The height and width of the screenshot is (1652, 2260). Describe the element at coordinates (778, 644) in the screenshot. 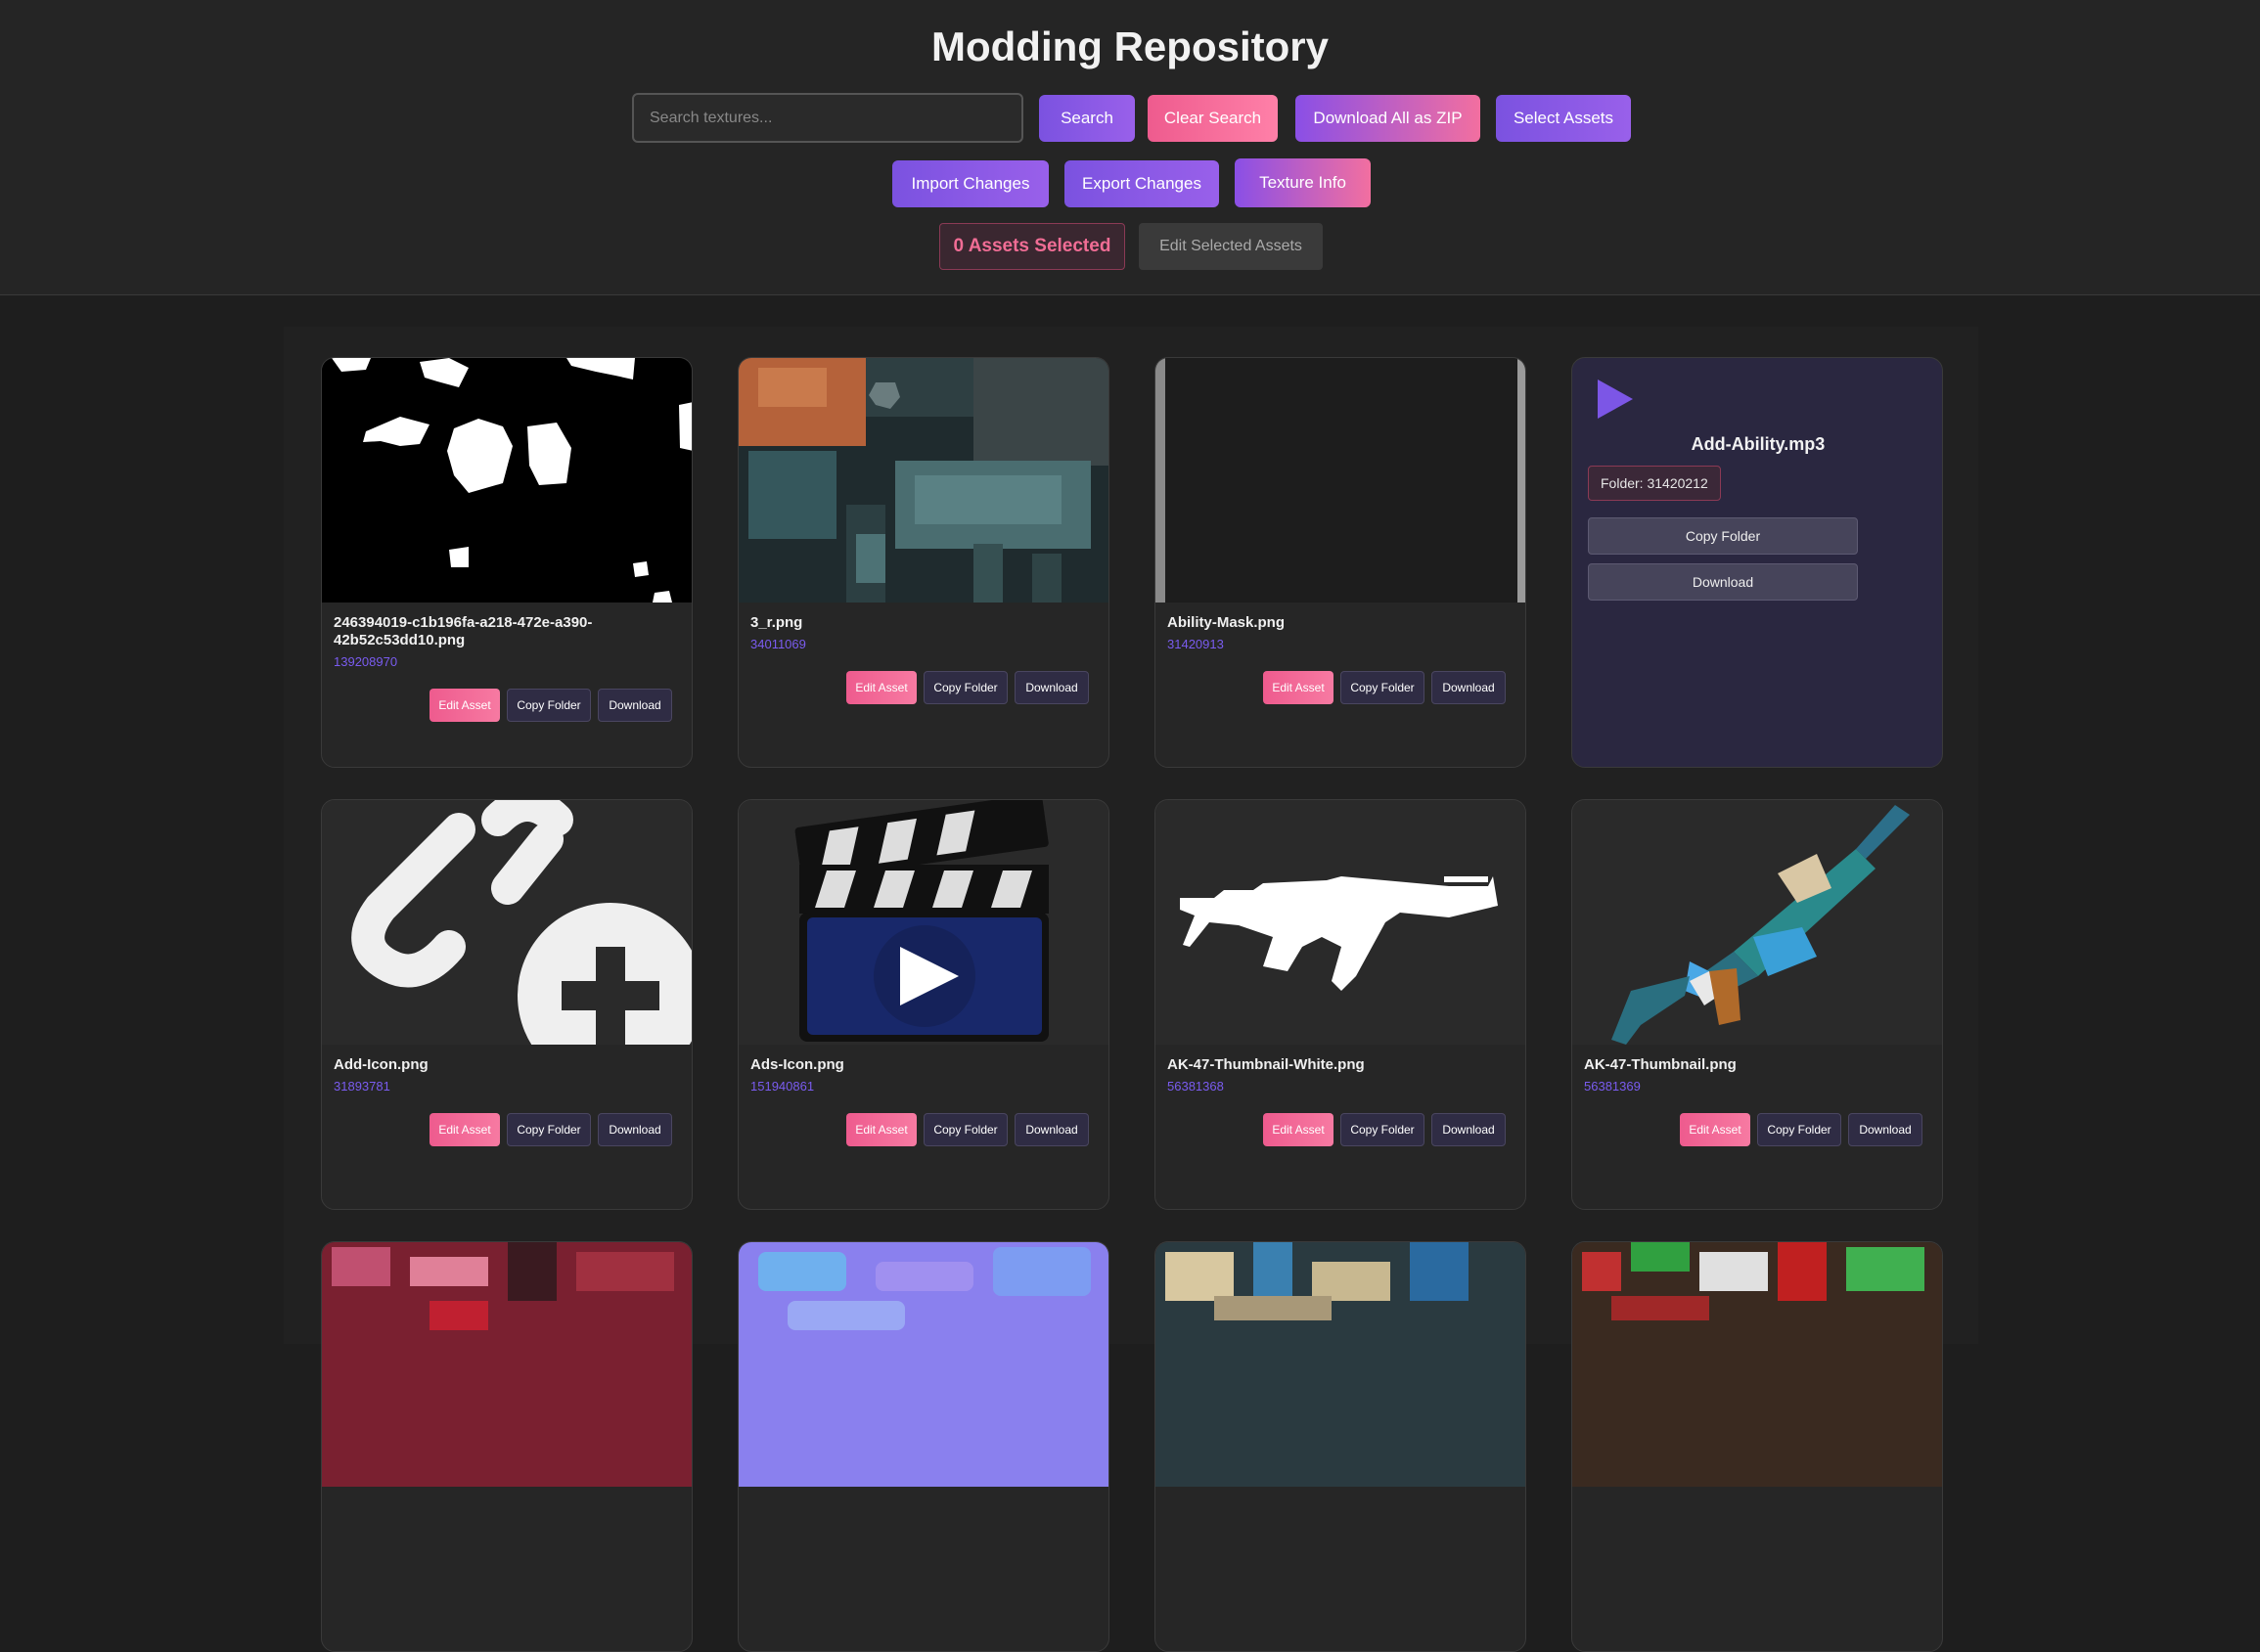

I see `asset-folder-id: 34011069` at that location.